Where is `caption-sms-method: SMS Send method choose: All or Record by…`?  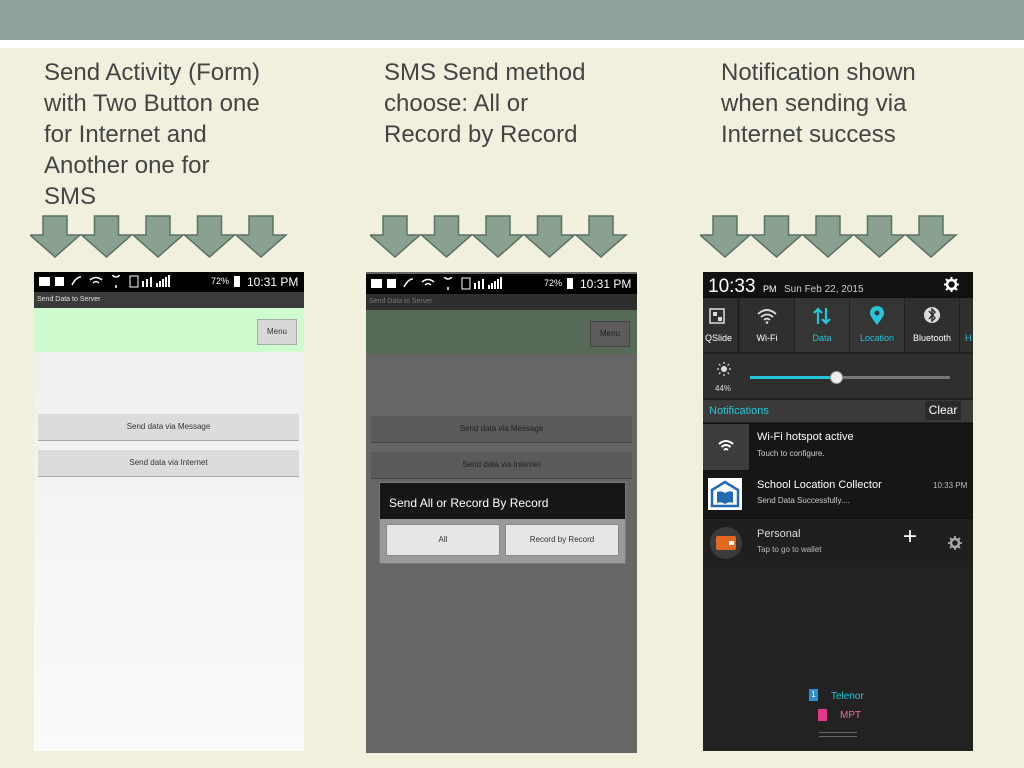
caption-sms-method: SMS Send method choose: All or Record by… is located at coordinates (485, 103).